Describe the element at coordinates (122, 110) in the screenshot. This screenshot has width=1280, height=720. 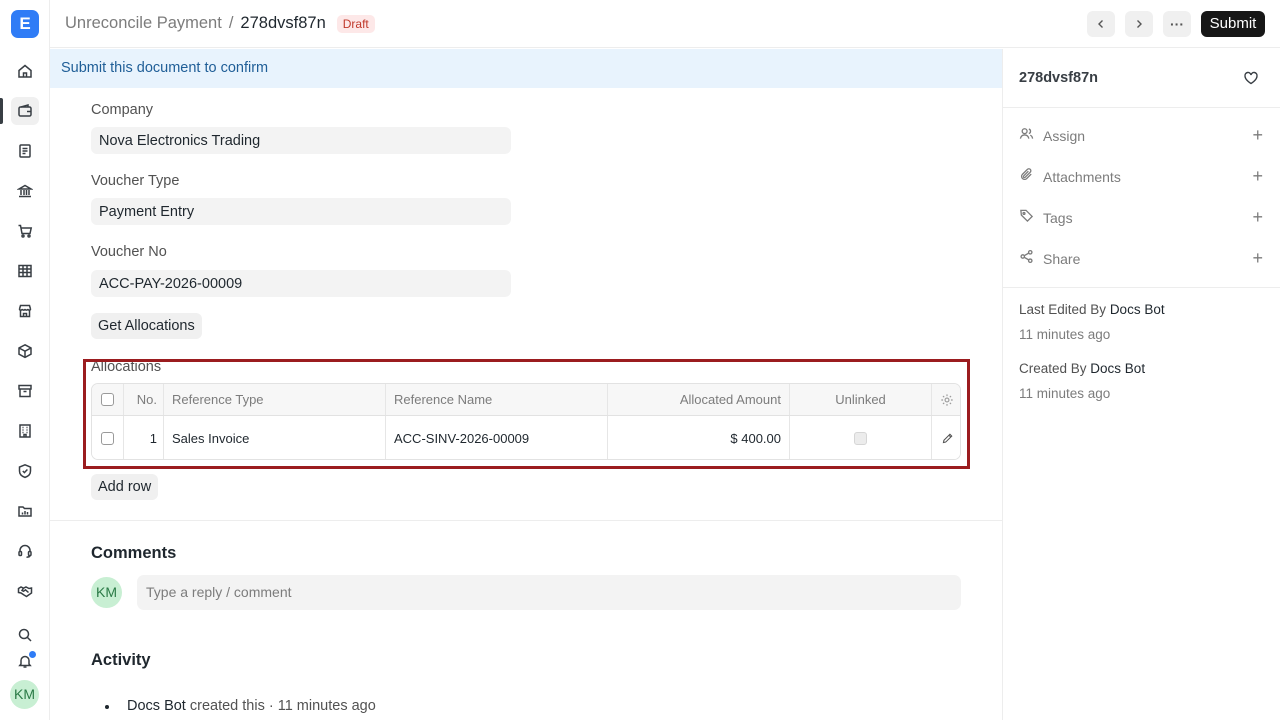
I see `company-label: Company` at that location.